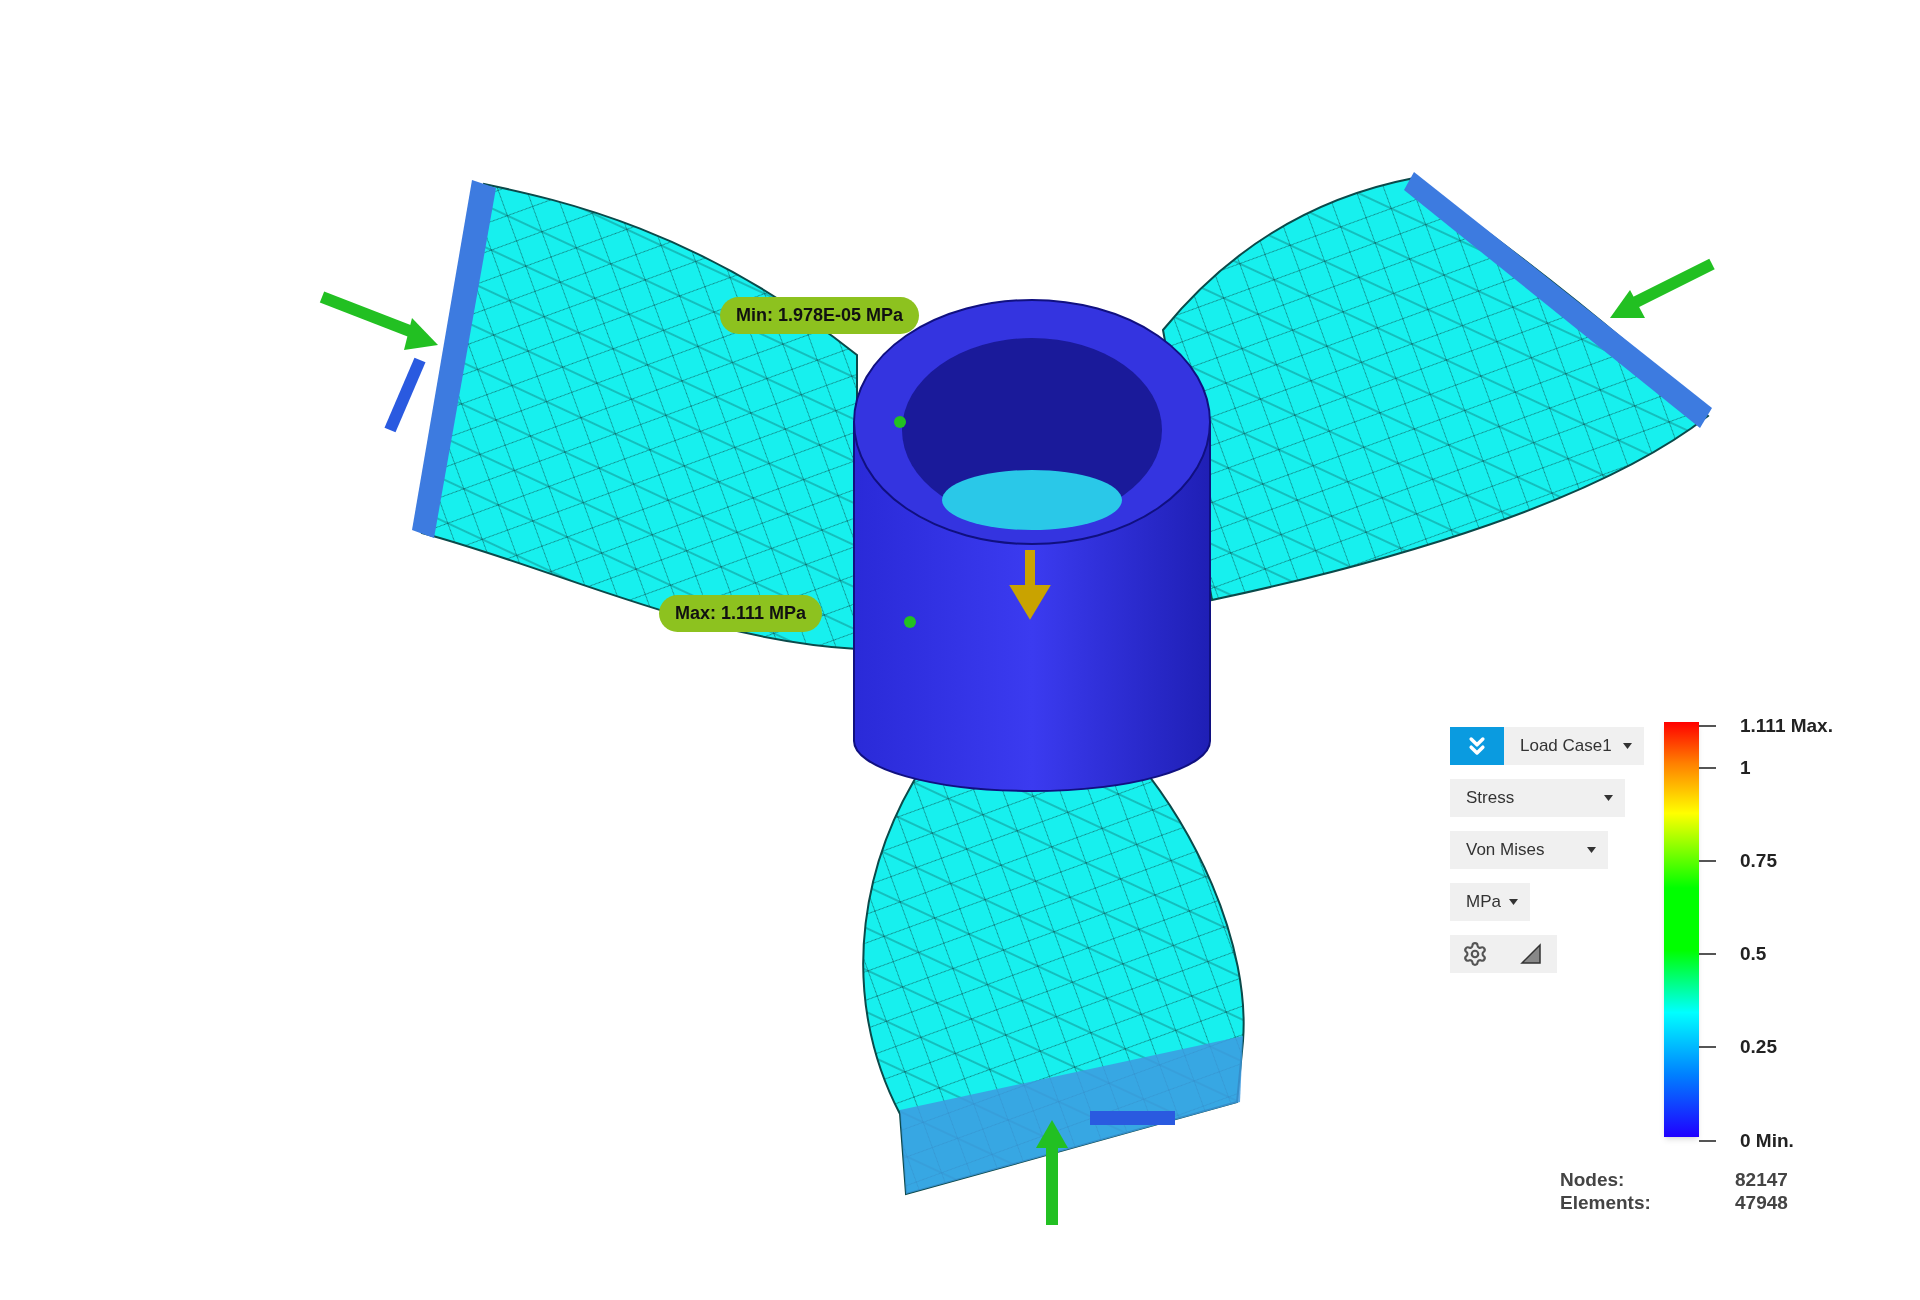 The width and height of the screenshot is (1920, 1300). What do you see at coordinates (1767, 1141) in the screenshot?
I see `scale-label: 0 Min.` at bounding box center [1767, 1141].